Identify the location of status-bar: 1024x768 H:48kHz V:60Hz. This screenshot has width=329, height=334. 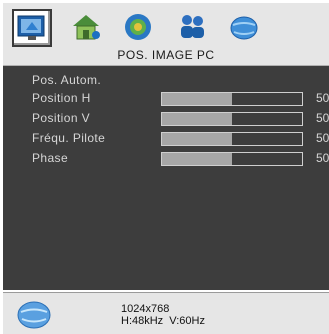
(166, 313).